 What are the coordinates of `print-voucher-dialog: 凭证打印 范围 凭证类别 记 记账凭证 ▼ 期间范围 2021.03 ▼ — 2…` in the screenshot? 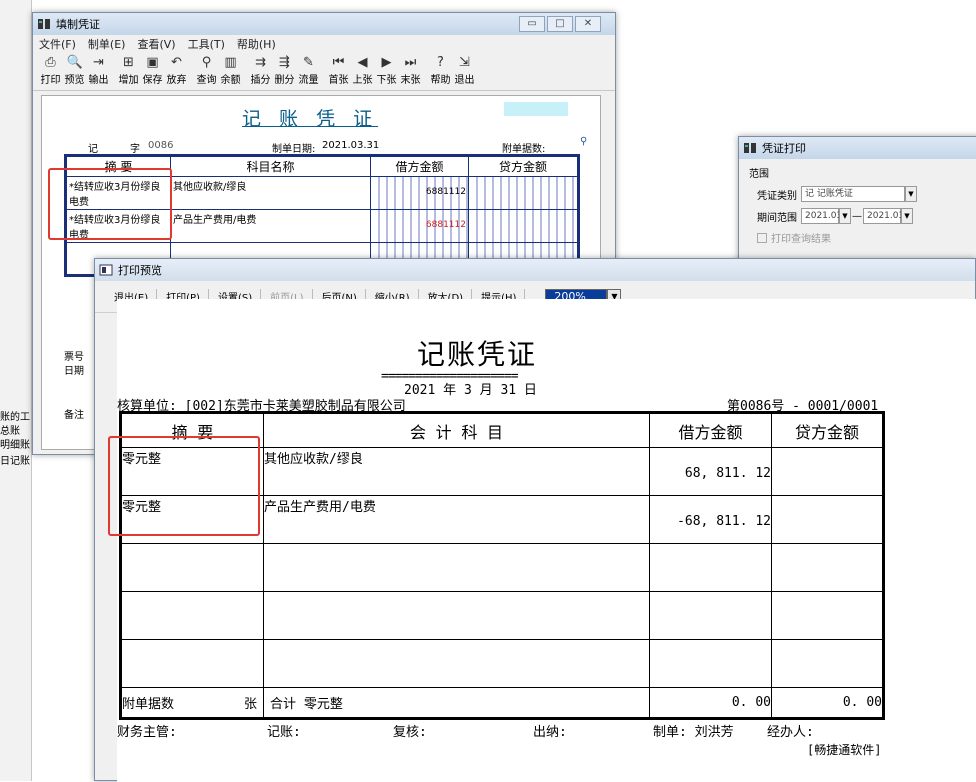 It's located at (857, 206).